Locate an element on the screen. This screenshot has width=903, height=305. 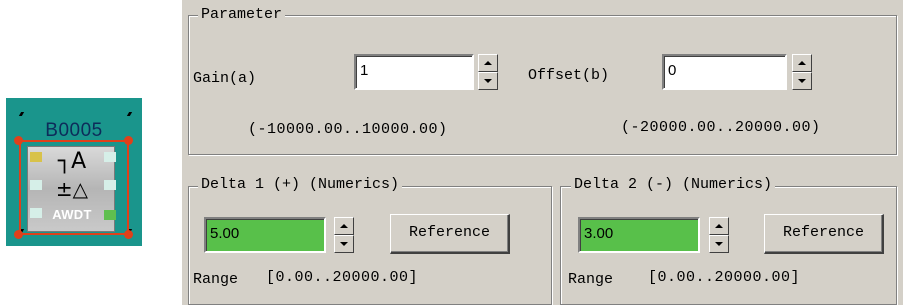
offset-input: 0 is located at coordinates (724, 72).